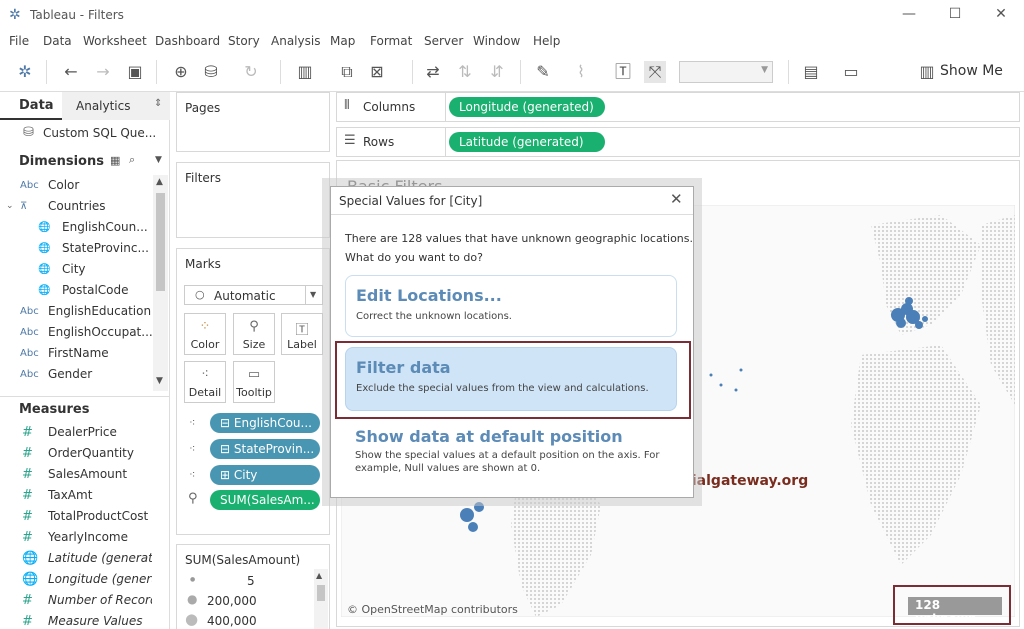  Describe the element at coordinates (971, 71) in the screenshot. I see `show-me-button: Show Me` at that location.